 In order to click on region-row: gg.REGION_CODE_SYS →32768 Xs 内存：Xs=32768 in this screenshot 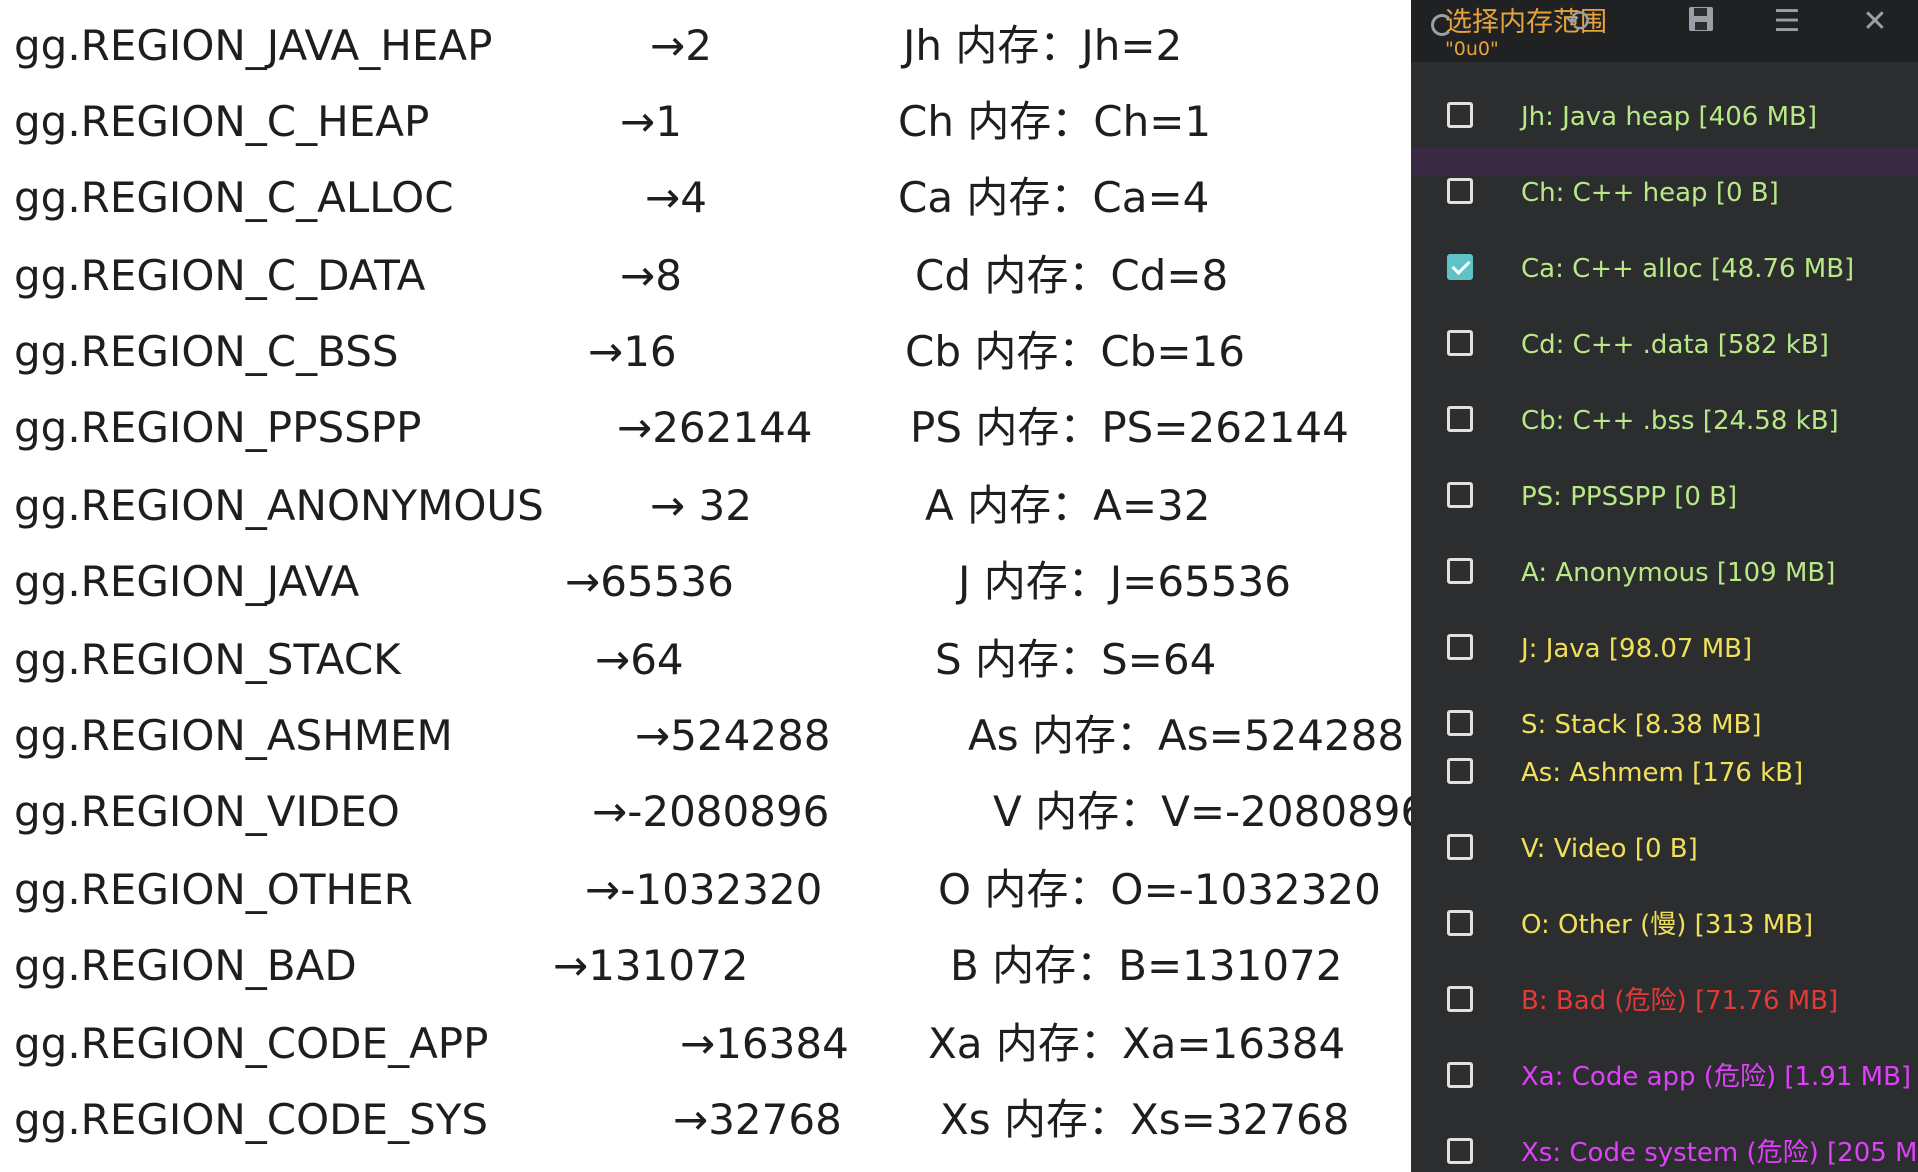, I will do `click(705, 1120)`.